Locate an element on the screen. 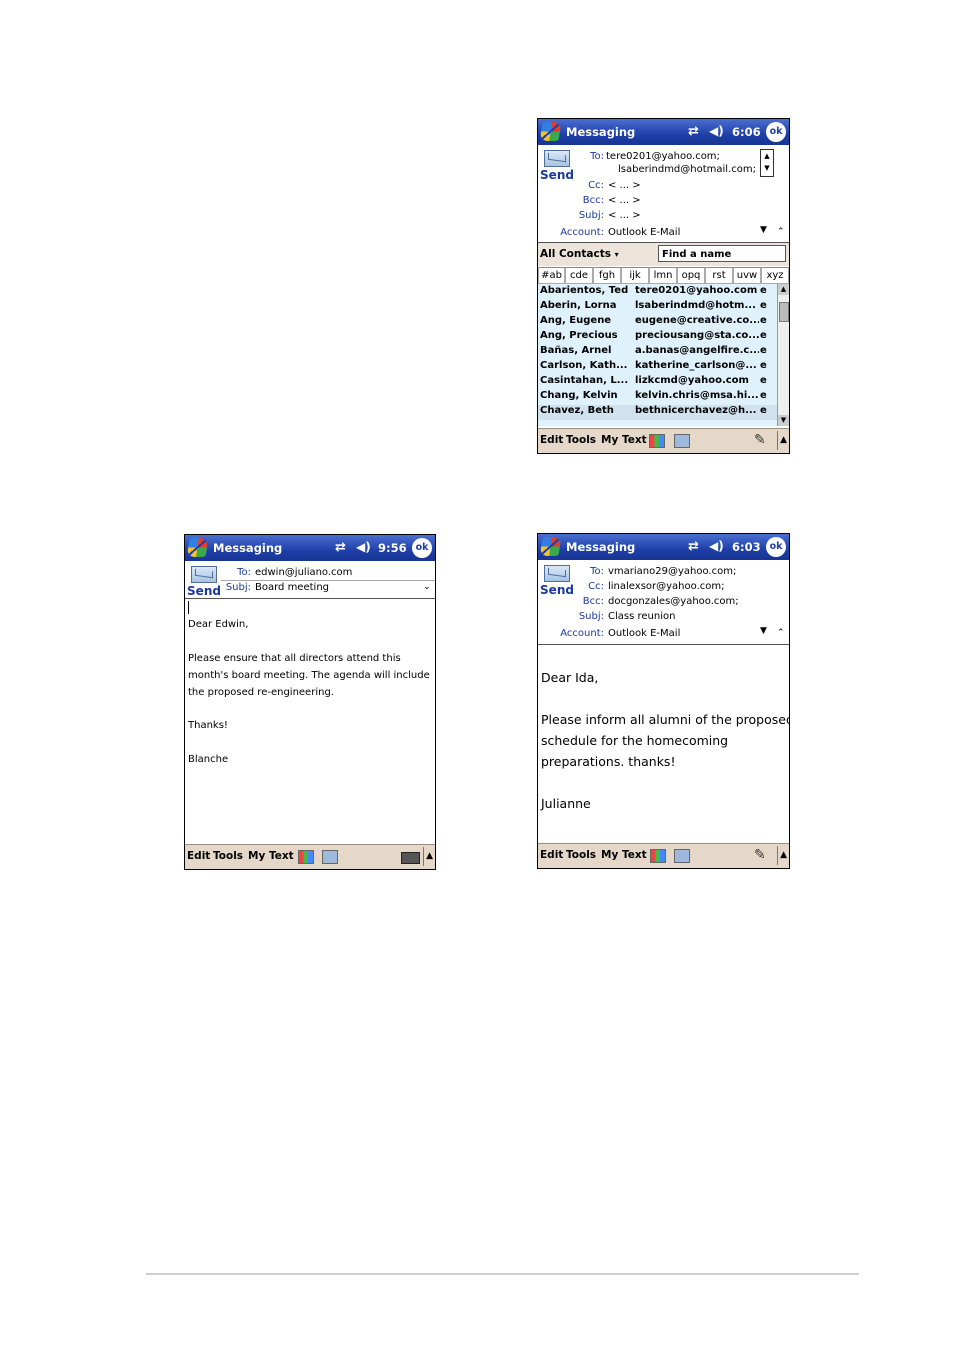  contacts-scrollbar: ▲ ▼ is located at coordinates (783, 355).